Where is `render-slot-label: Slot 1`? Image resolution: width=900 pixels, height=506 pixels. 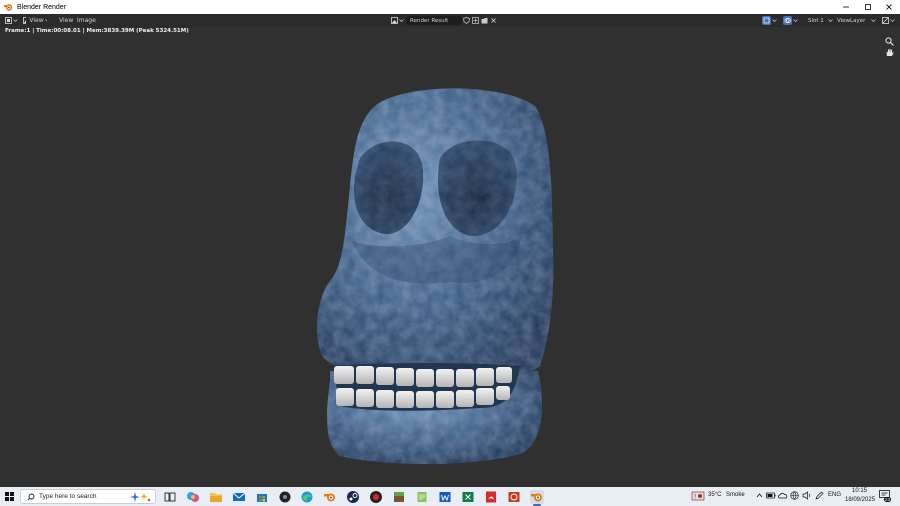 render-slot-label: Slot 1 is located at coordinates (816, 20).